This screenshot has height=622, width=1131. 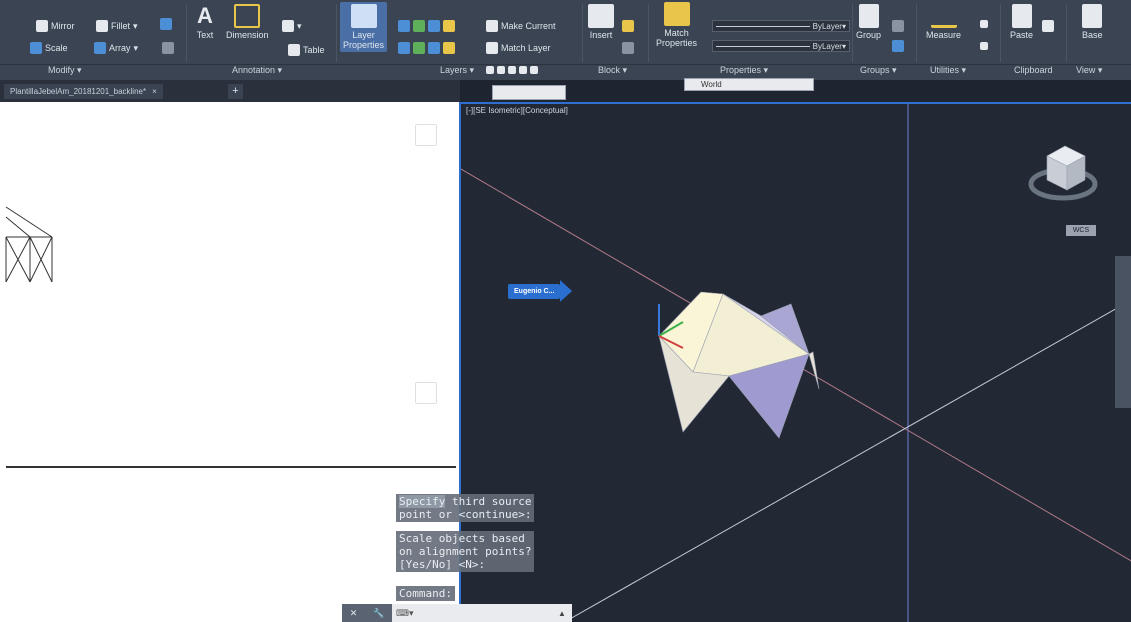 What do you see at coordinates (257, 70) in the screenshot?
I see `annotation-panel-label: Annotation ▾` at bounding box center [257, 70].